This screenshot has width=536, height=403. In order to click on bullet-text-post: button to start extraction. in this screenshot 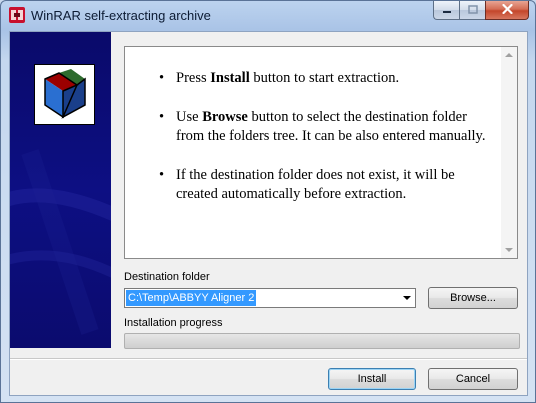, I will do `click(324, 78)`.